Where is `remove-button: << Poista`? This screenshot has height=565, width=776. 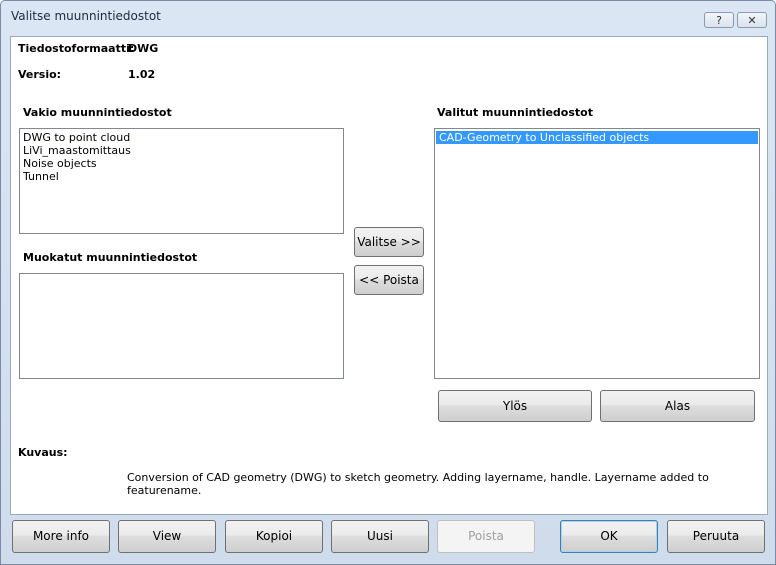 remove-button: << Poista is located at coordinates (389, 280).